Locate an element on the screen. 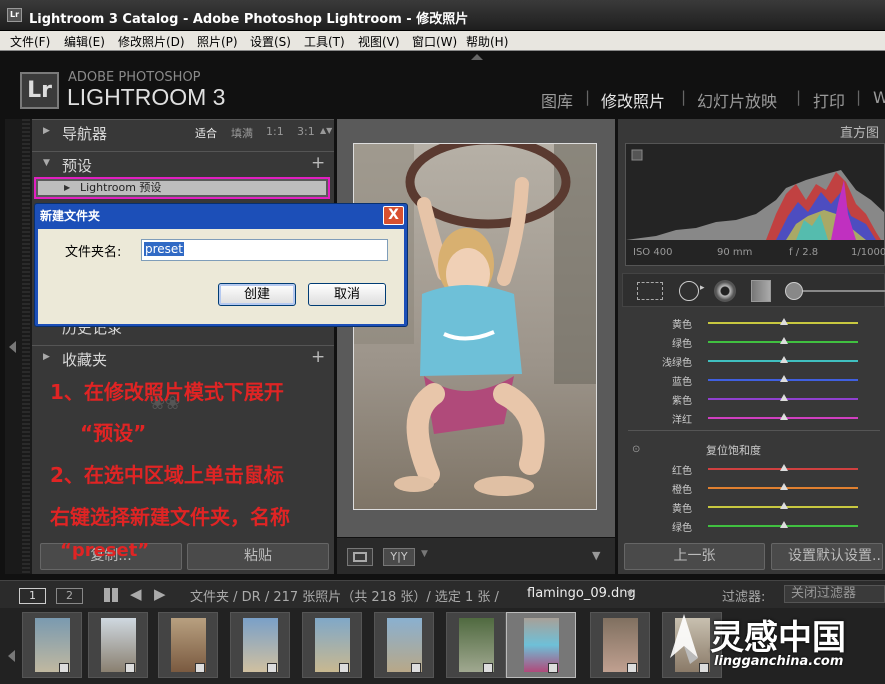 The width and height of the screenshot is (885, 684). lightroom-presets-folder: ▶ Lightroom 预设 is located at coordinates (182, 188).